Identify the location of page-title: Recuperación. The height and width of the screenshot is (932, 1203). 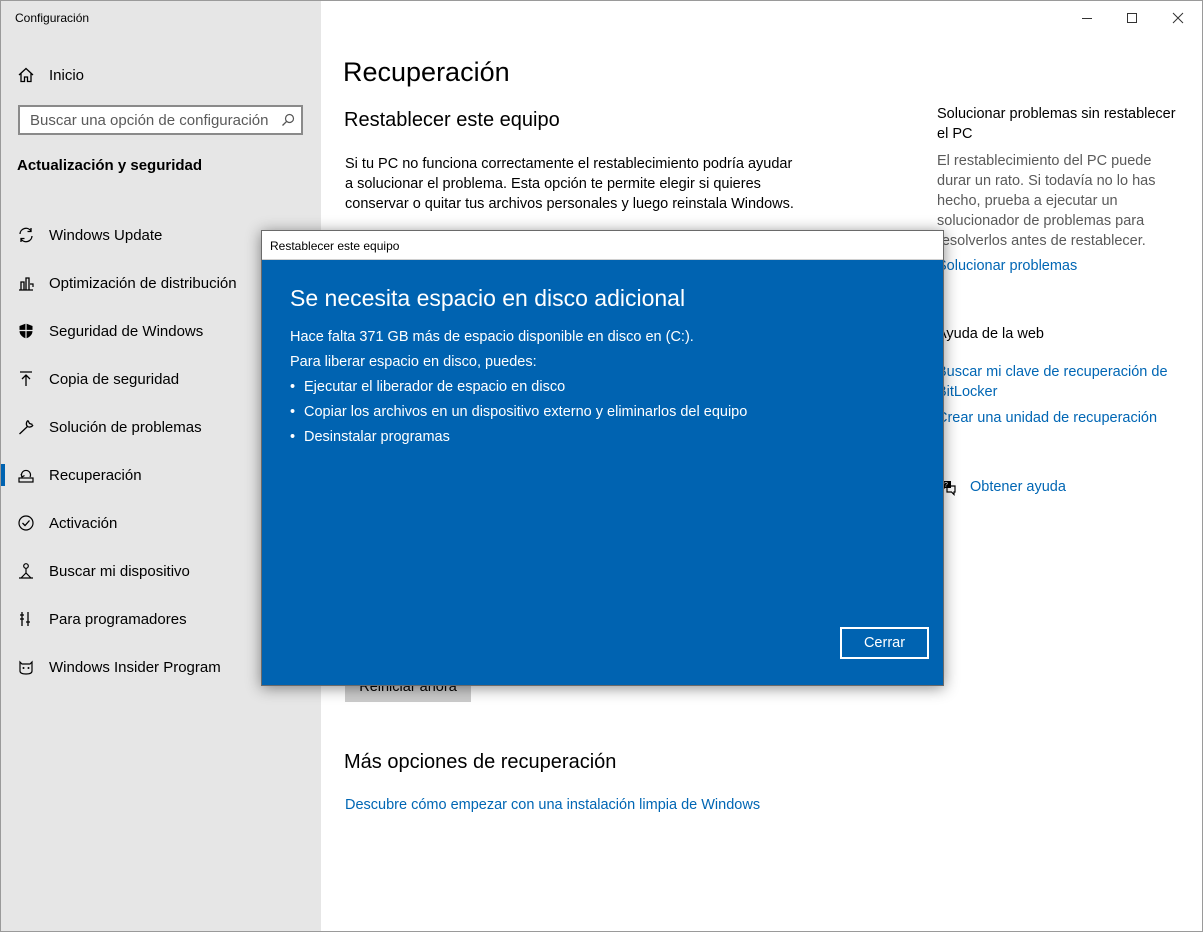
(426, 72).